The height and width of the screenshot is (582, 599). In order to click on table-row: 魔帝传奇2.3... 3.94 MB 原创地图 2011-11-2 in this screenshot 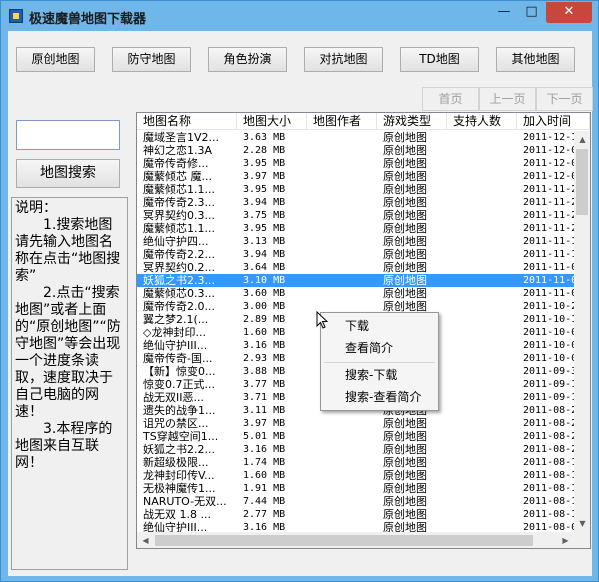, I will do `click(357, 202)`.